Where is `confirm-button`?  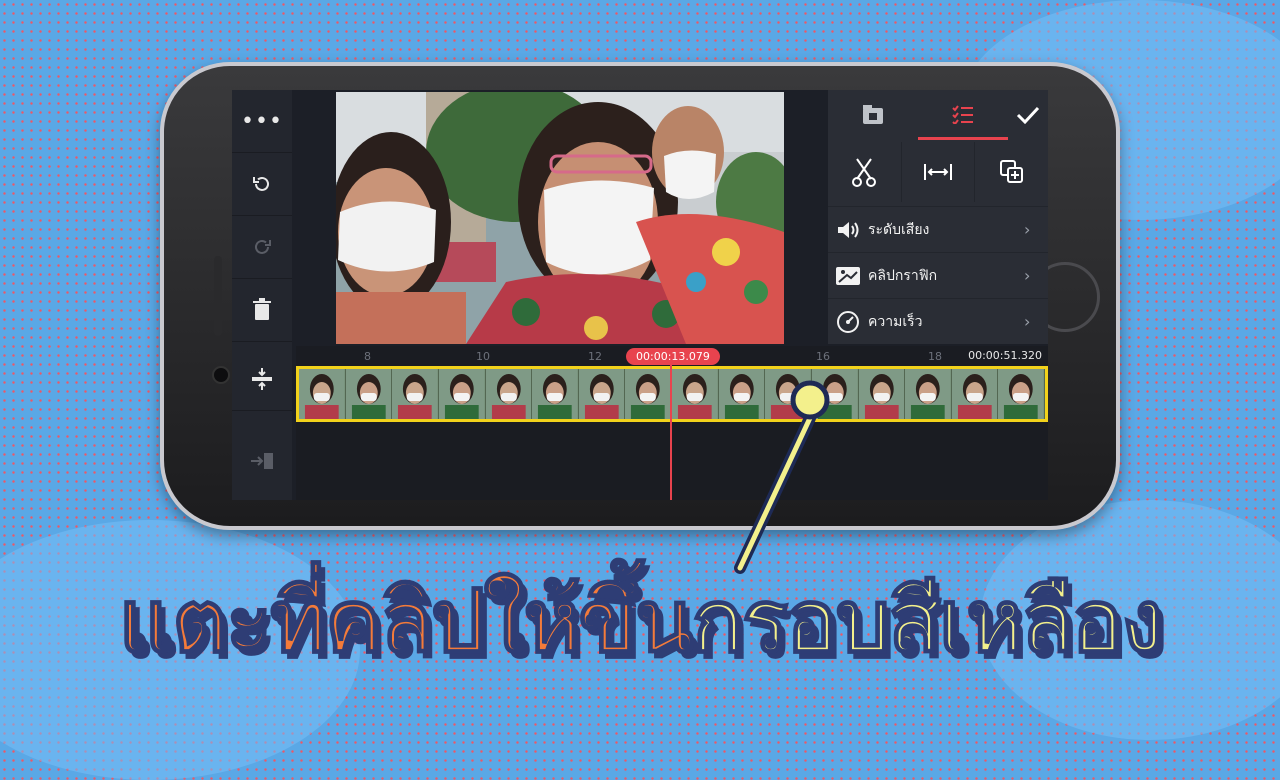 confirm-button is located at coordinates (1028, 115).